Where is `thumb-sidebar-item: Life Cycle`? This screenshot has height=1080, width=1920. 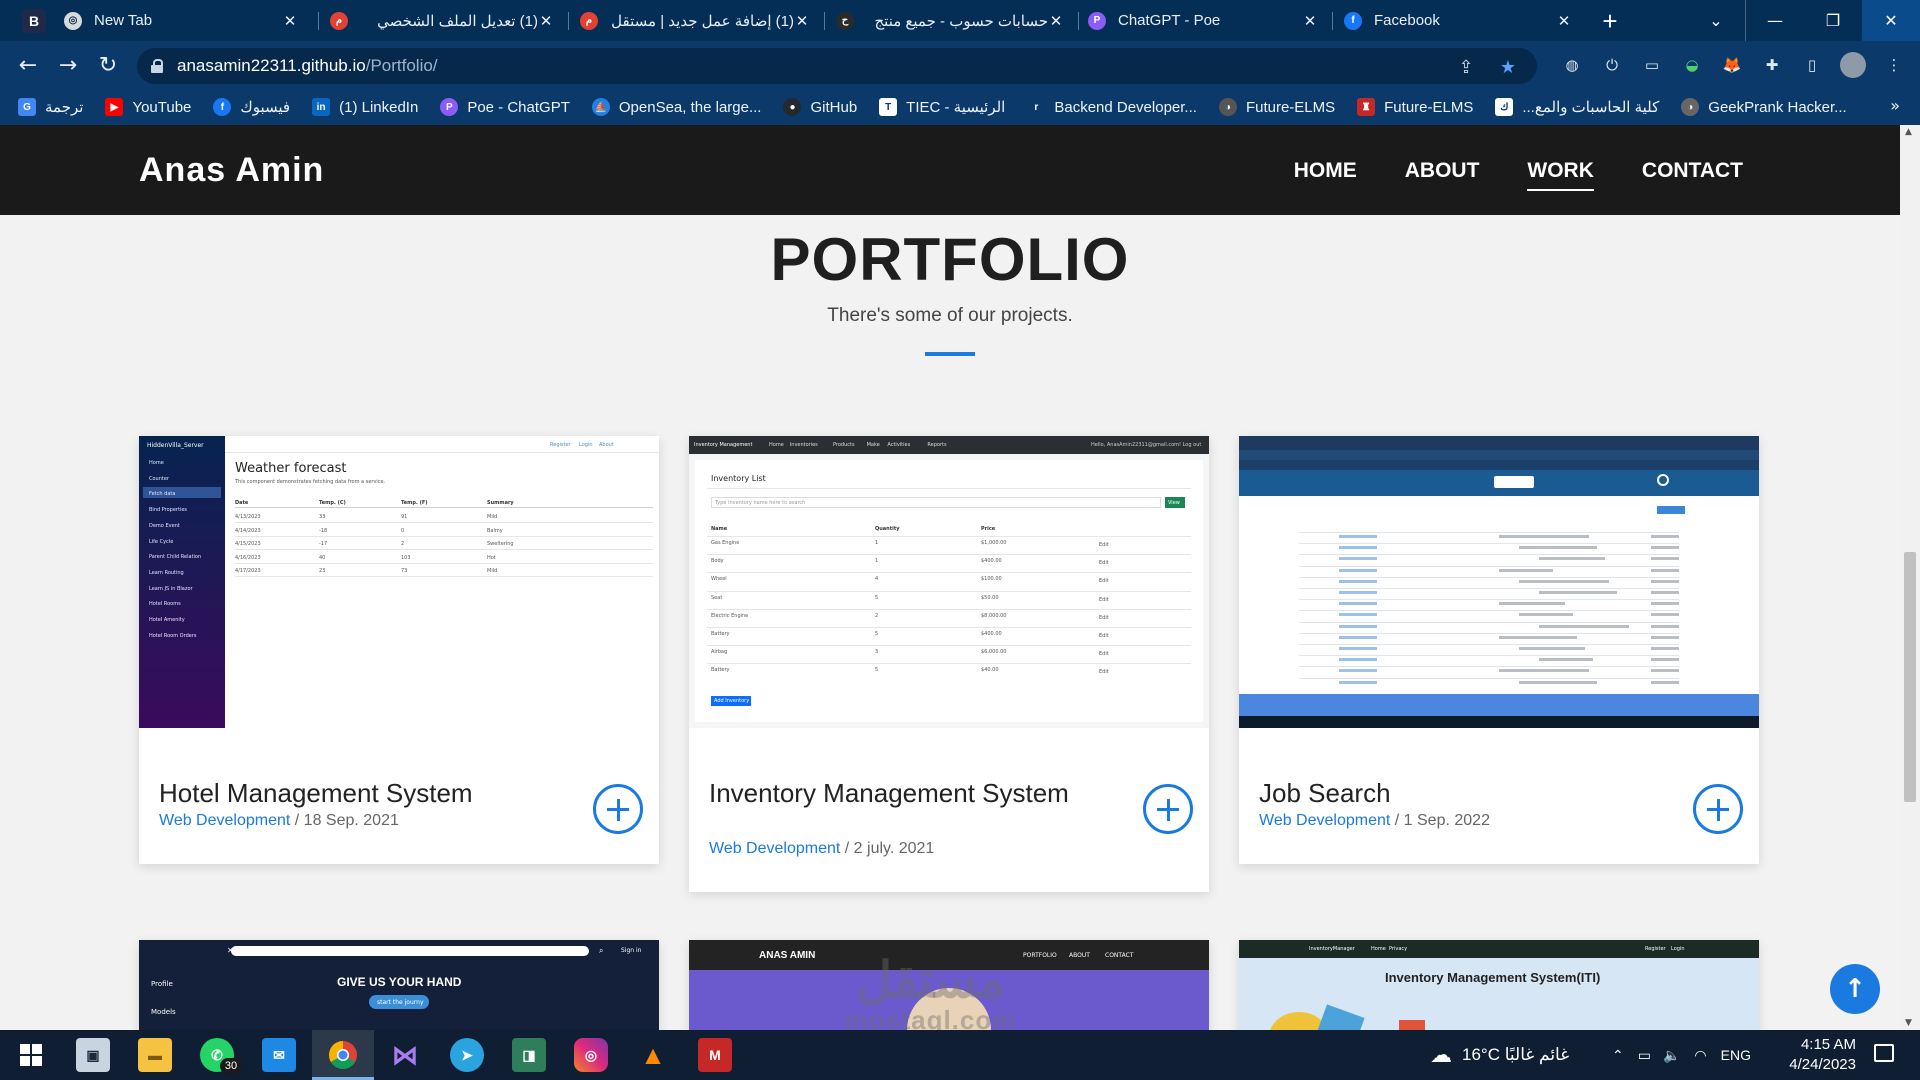 thumb-sidebar-item: Life Cycle is located at coordinates (161, 541).